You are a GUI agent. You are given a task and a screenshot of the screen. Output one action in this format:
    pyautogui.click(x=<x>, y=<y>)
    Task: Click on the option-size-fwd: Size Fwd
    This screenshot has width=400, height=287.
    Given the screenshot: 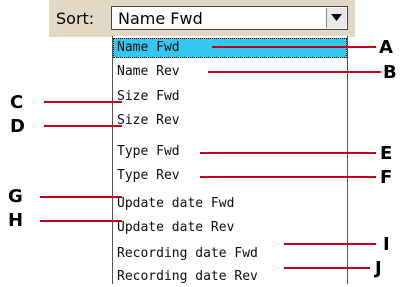 What is the action you would take?
    pyautogui.click(x=230, y=97)
    